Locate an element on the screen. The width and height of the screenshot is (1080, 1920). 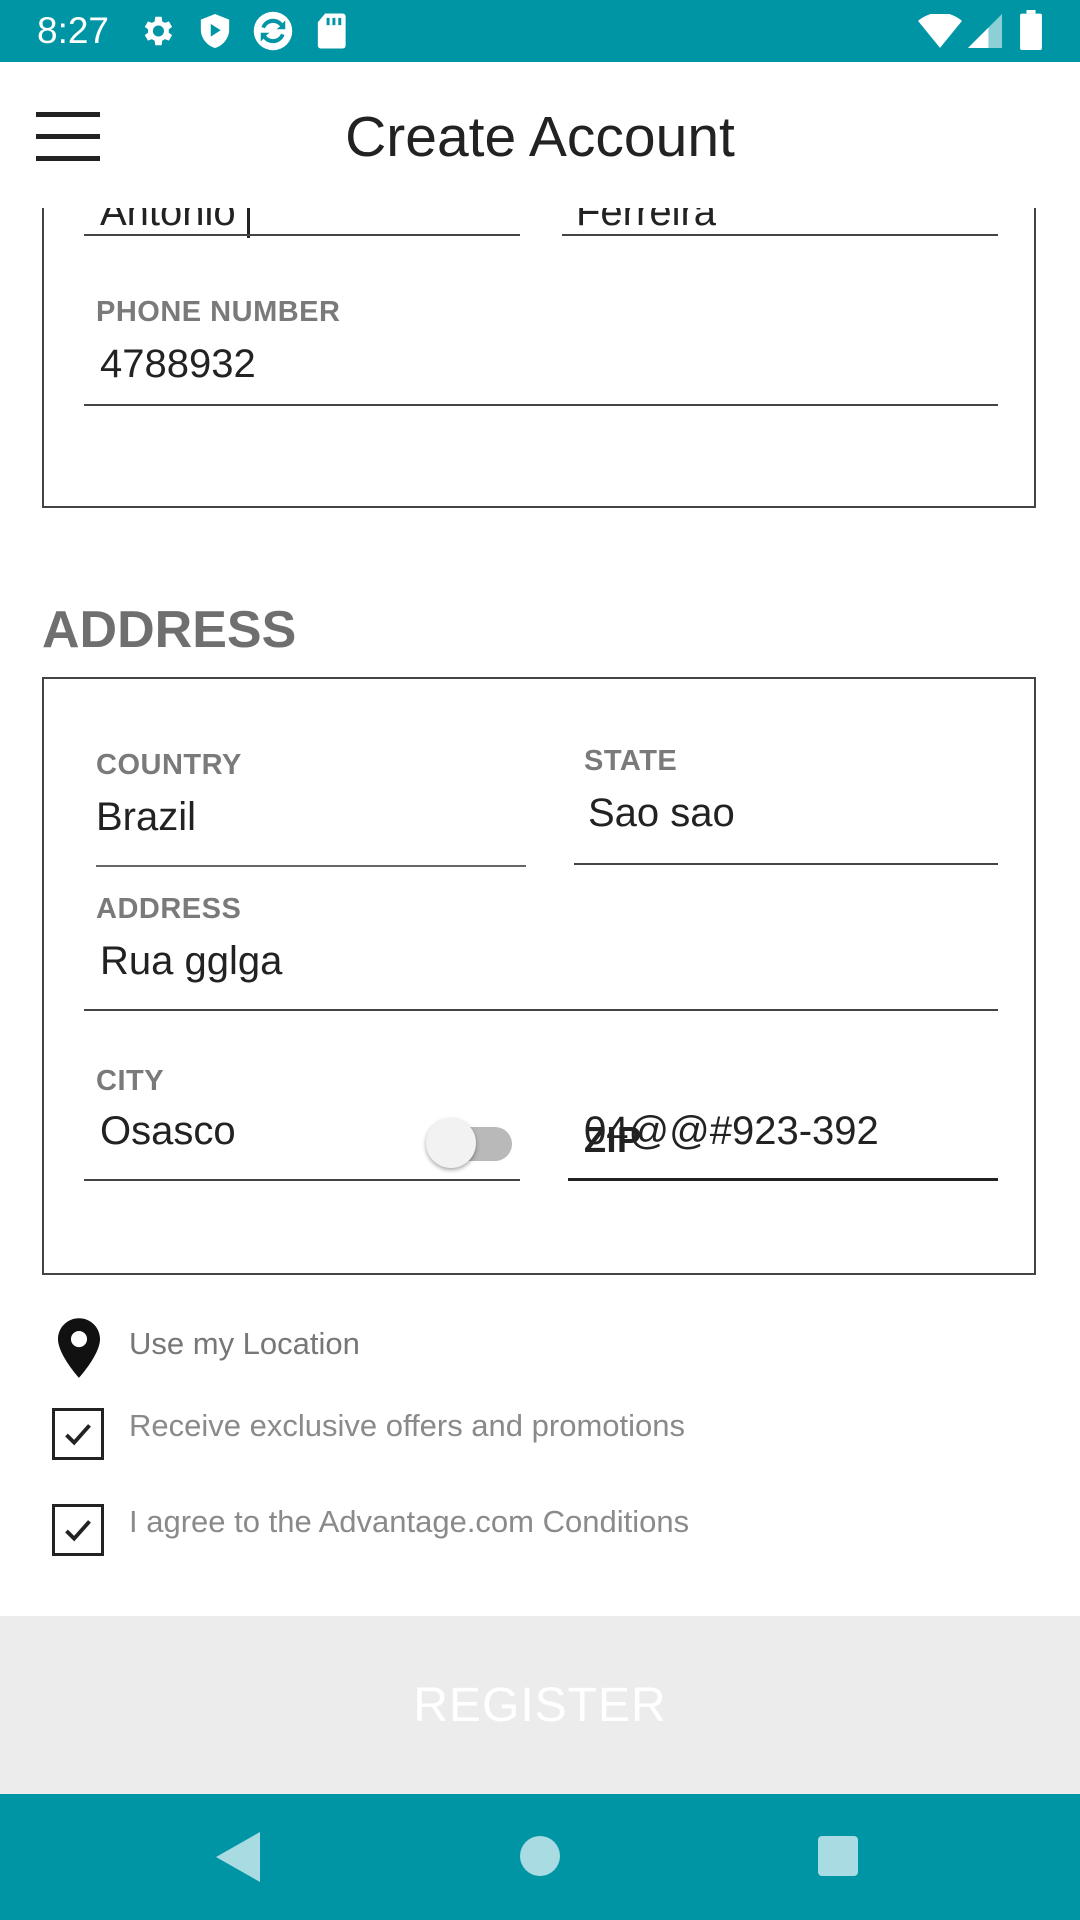
address-field: Rua gglga is located at coordinates (191, 961).